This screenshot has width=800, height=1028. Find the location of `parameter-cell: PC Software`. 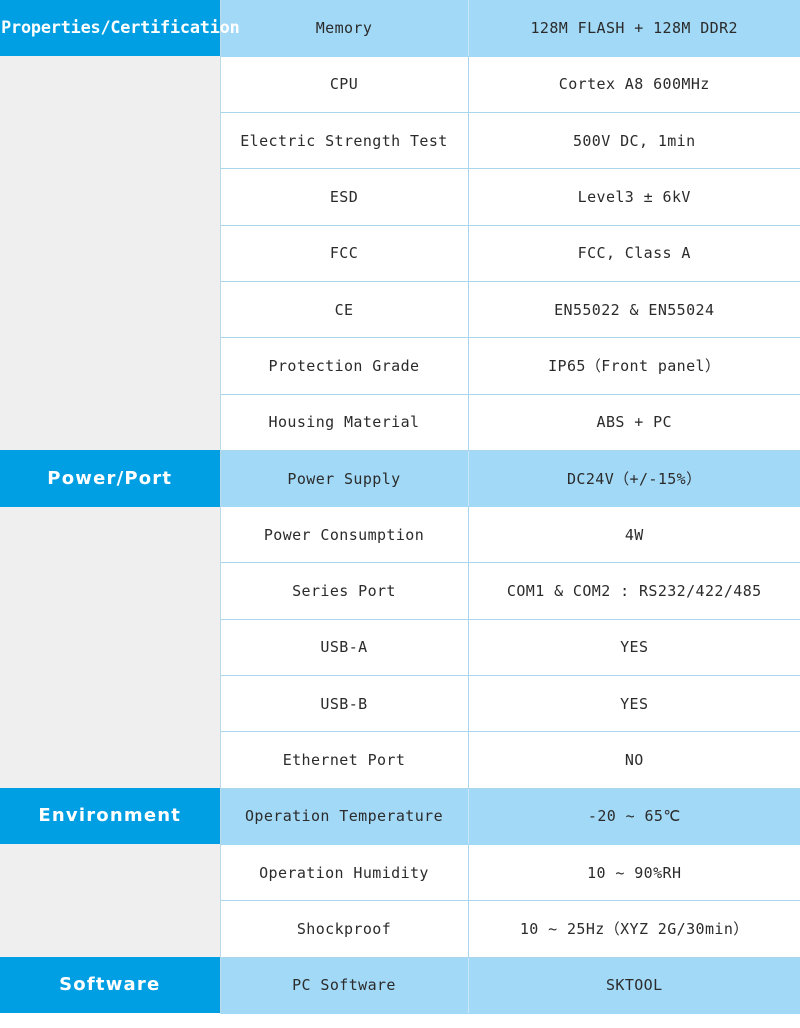

parameter-cell: PC Software is located at coordinates (344, 985).